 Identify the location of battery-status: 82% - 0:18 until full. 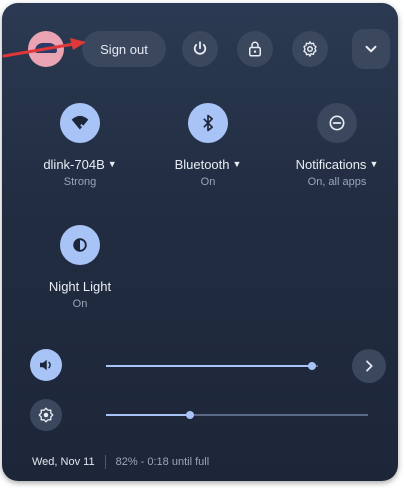
(162, 462).